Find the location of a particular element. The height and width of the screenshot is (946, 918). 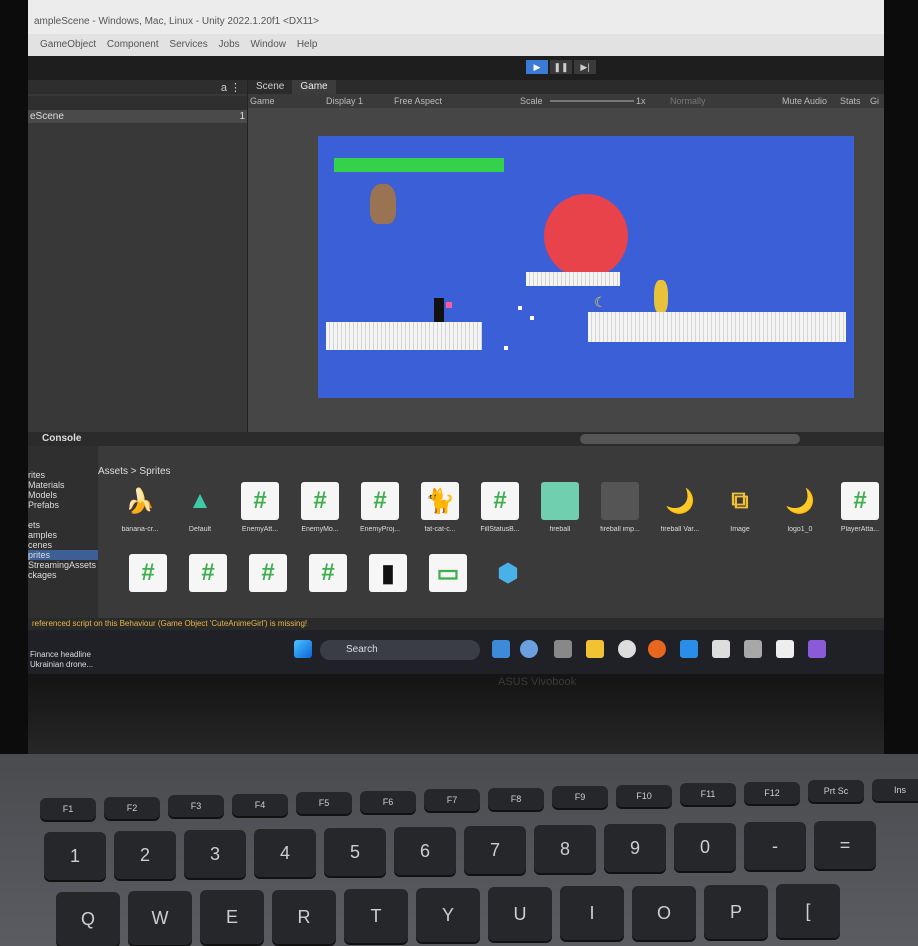

play-icon: ▶ is located at coordinates (537, 67).